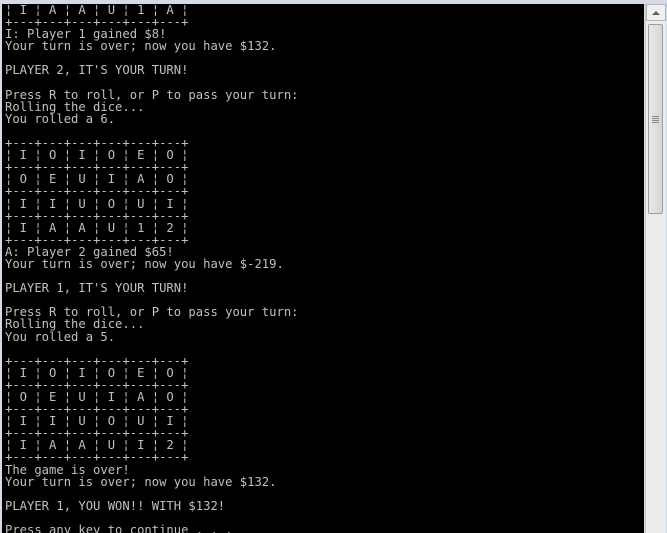 The width and height of the screenshot is (667, 533). What do you see at coordinates (119, 528) in the screenshot?
I see `console-line: Press any key to continue . . .` at bounding box center [119, 528].